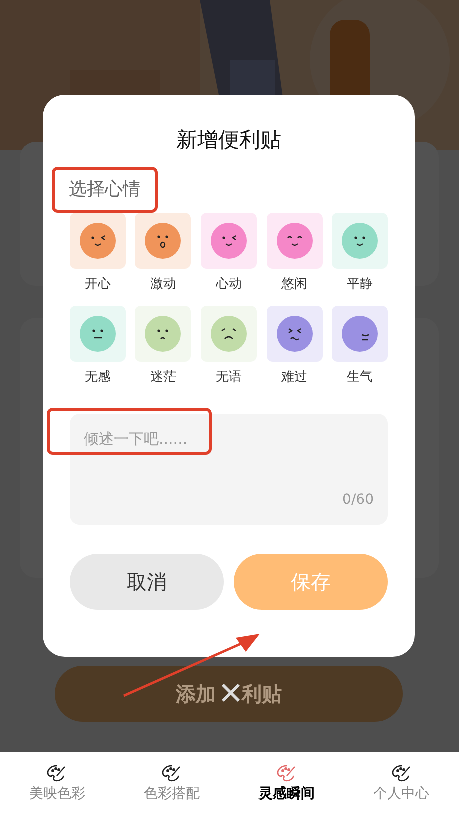 This screenshot has width=459, height=816. Describe the element at coordinates (163, 378) in the screenshot. I see `mood-name: 迷茫` at that location.